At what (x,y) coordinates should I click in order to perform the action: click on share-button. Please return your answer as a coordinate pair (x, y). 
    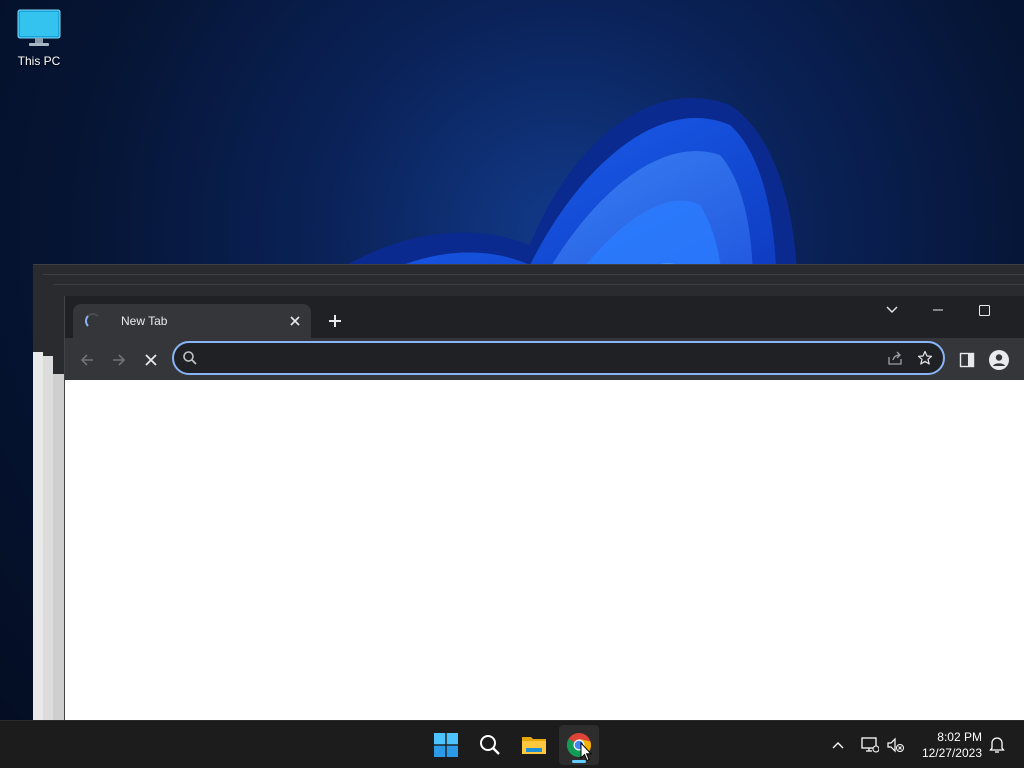
    Looking at the image, I should click on (895, 358).